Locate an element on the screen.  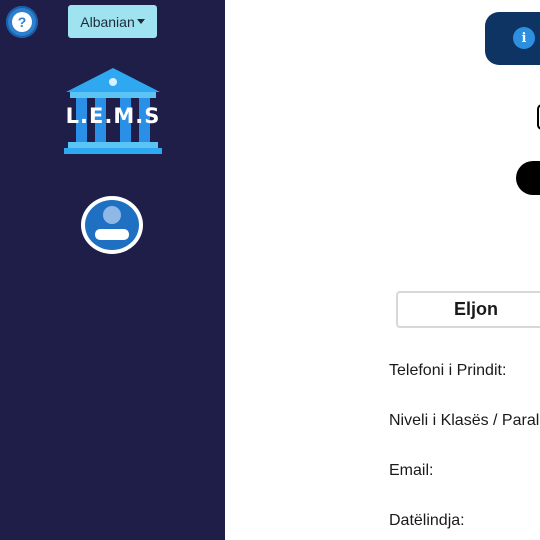
help-glyph: ? is located at coordinates (22, 22).